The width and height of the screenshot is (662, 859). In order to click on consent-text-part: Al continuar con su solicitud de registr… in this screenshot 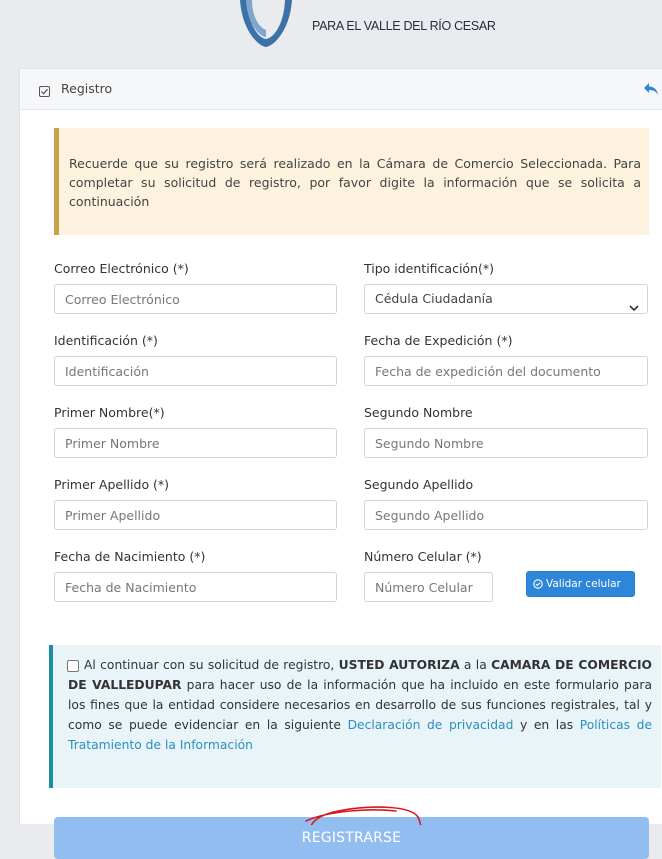, I will do `click(211, 665)`.